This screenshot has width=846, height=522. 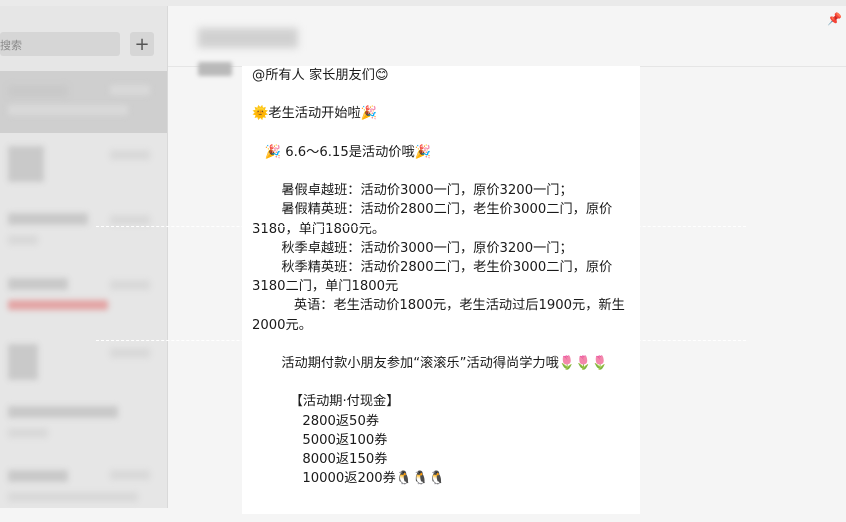 I want to click on message-line: 10000返200券🐧🐧🐧, so click(x=349, y=479).